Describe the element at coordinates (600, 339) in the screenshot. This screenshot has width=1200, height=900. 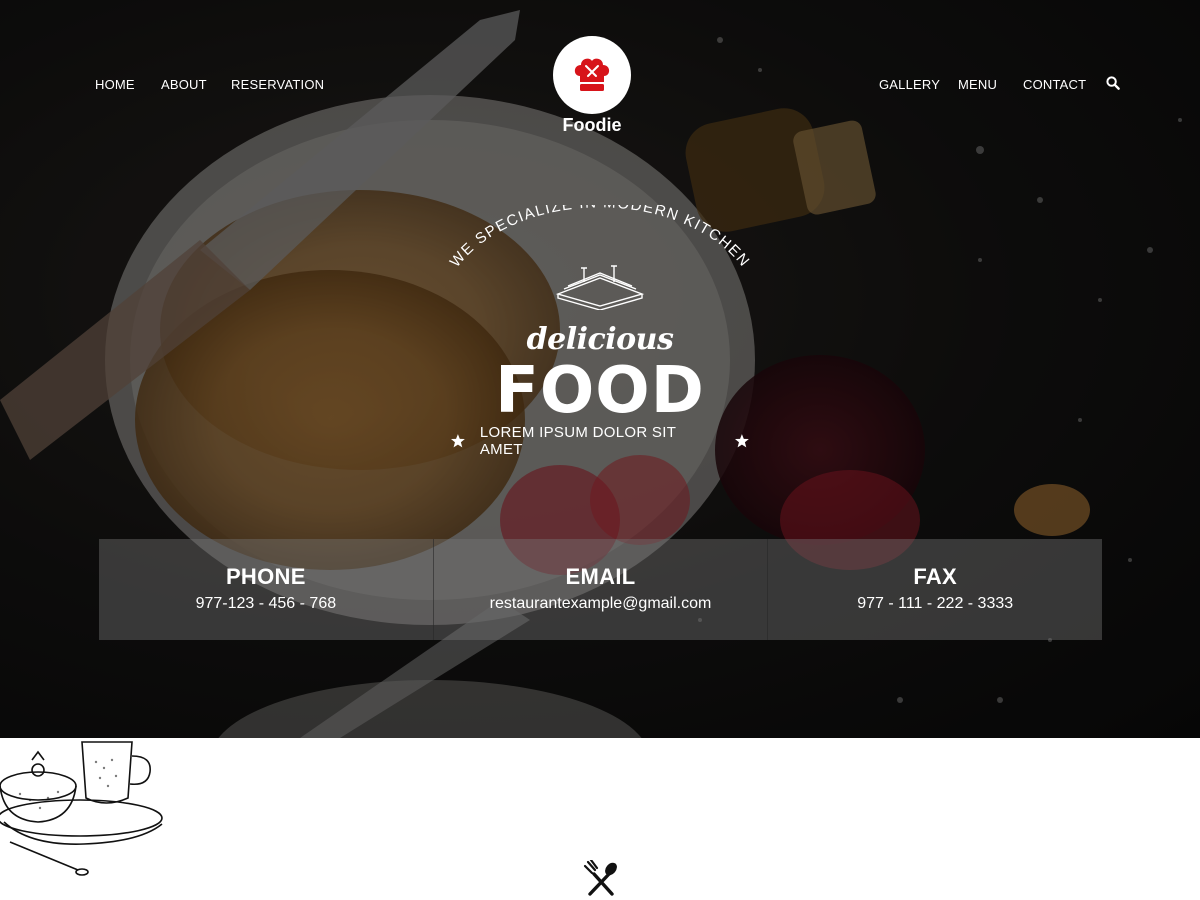
I see `hero-script-heading: delicious` at that location.